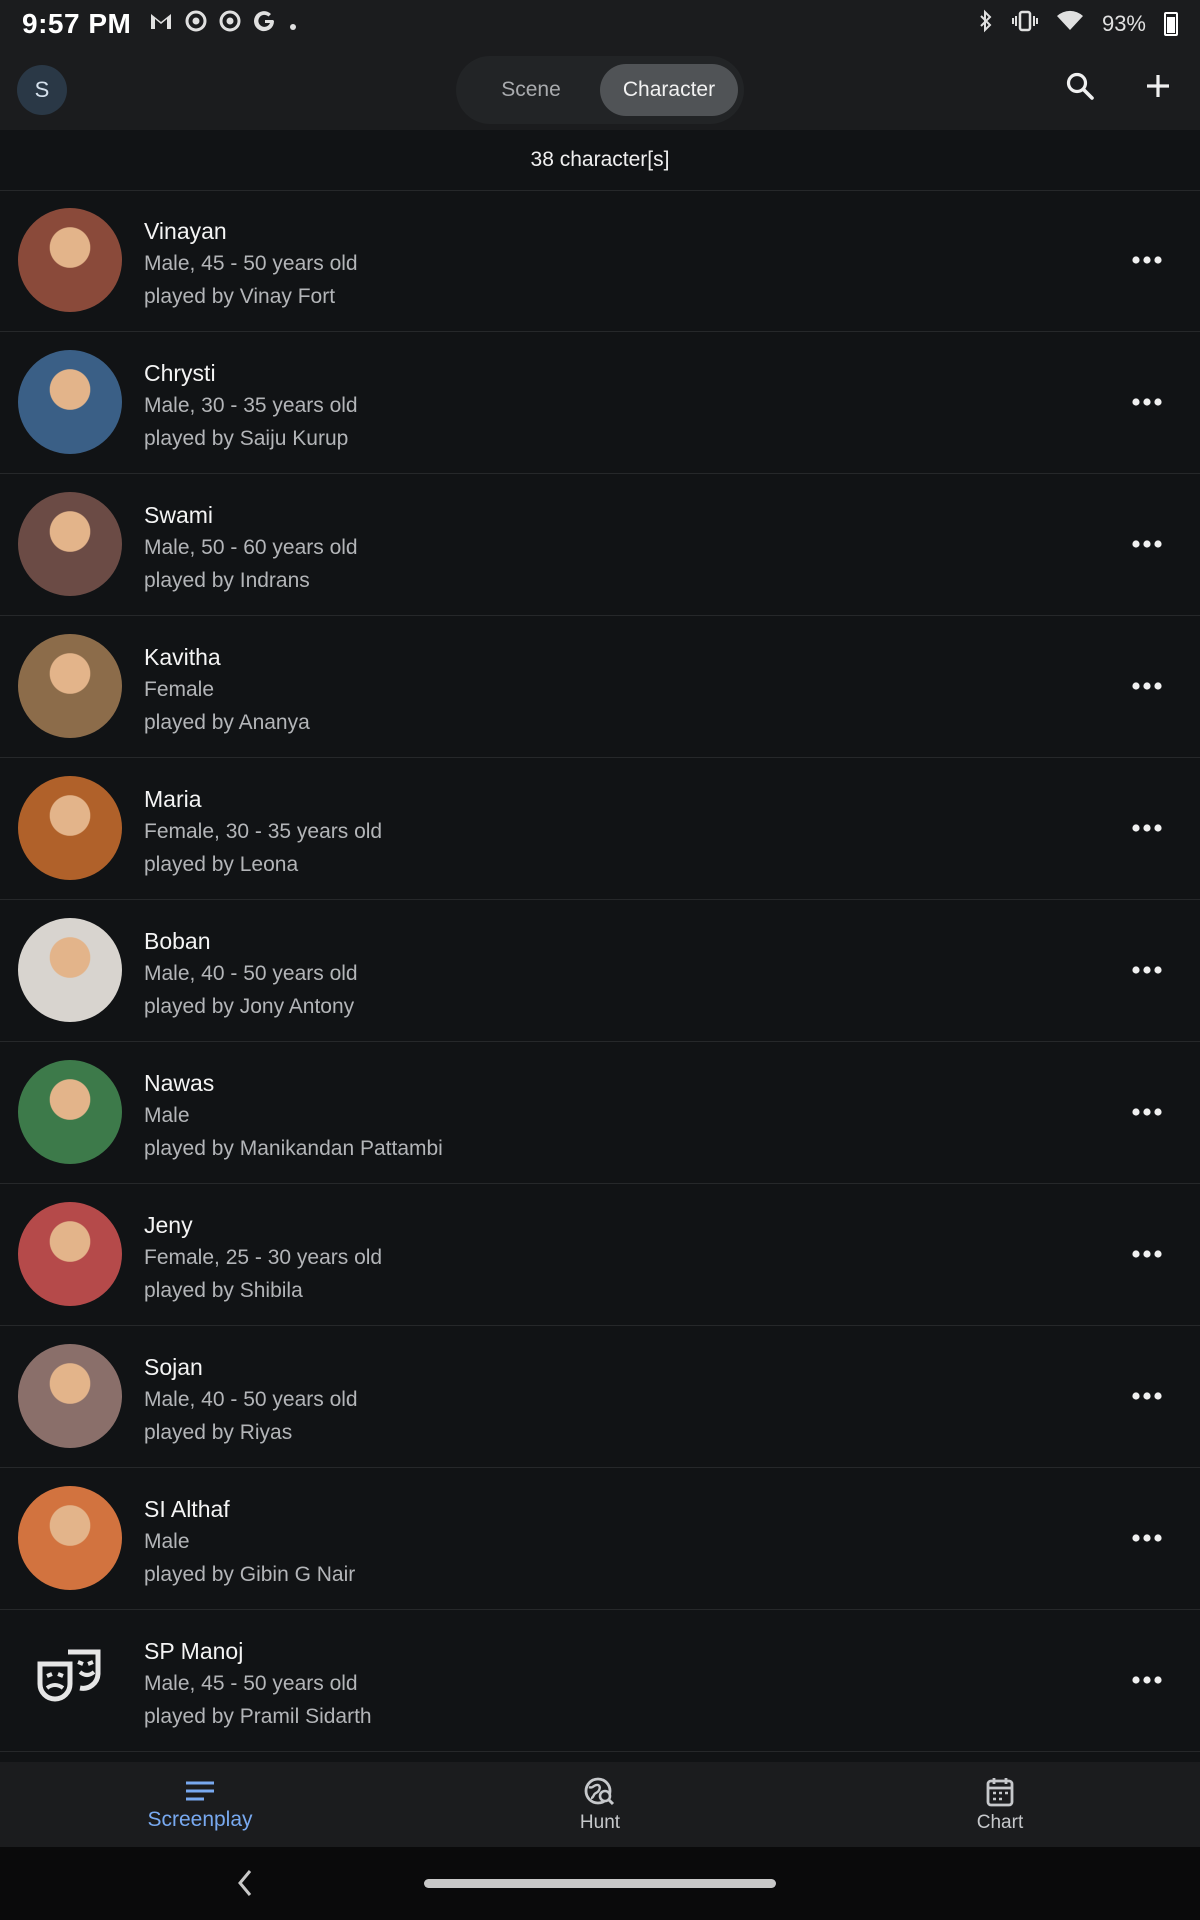  I want to click on nav-hunt: Hunt, so click(600, 1804).